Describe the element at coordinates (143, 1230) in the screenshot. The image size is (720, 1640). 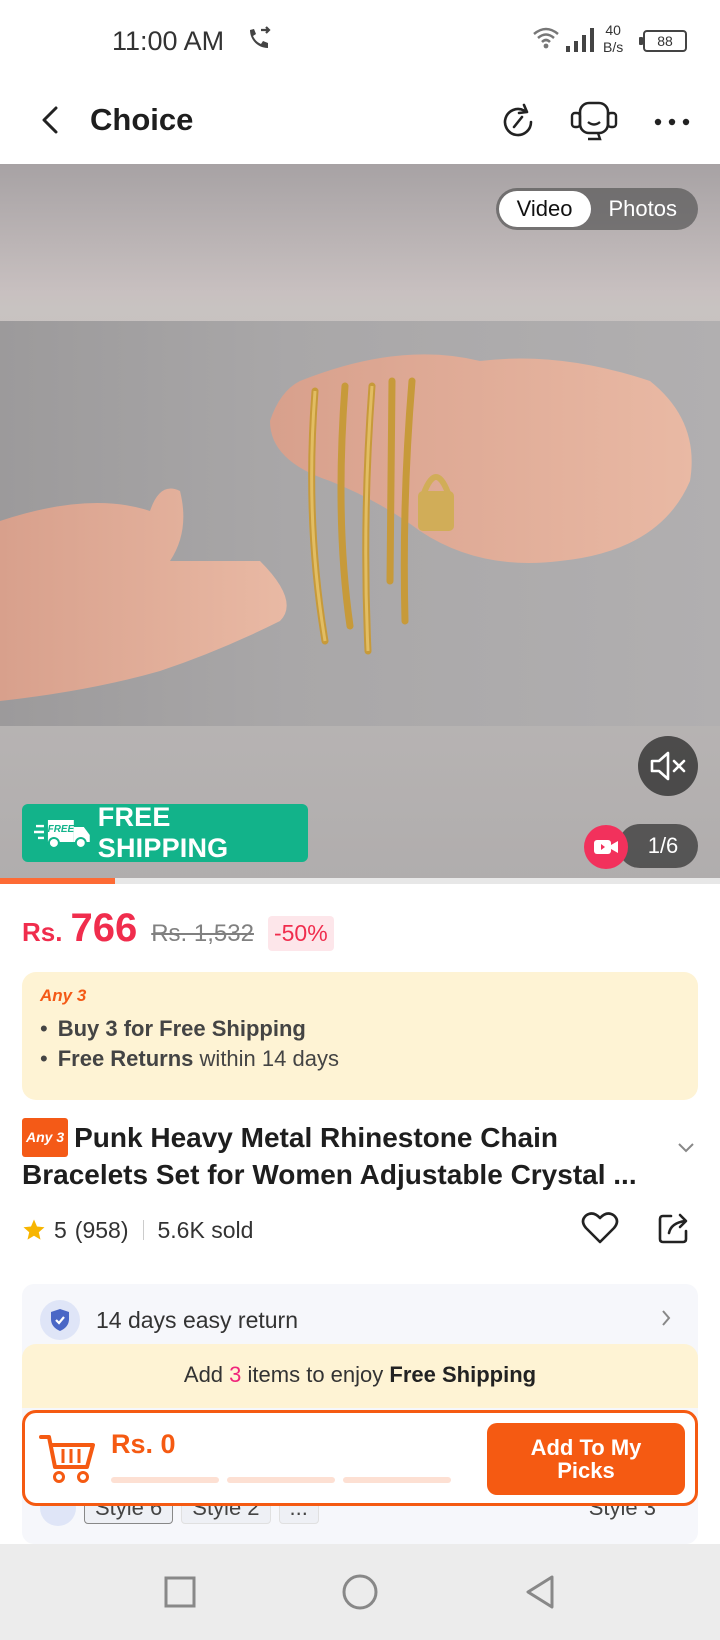
I see `divider` at that location.